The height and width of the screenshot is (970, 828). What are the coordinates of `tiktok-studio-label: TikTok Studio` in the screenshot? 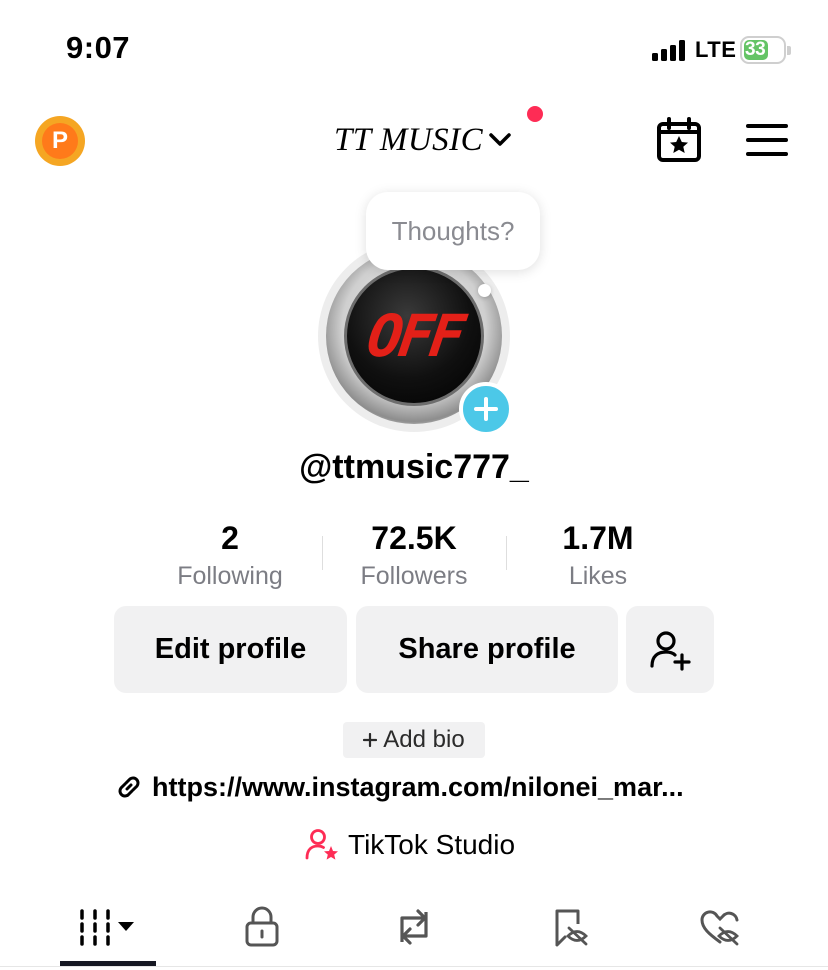 It's located at (432, 844).